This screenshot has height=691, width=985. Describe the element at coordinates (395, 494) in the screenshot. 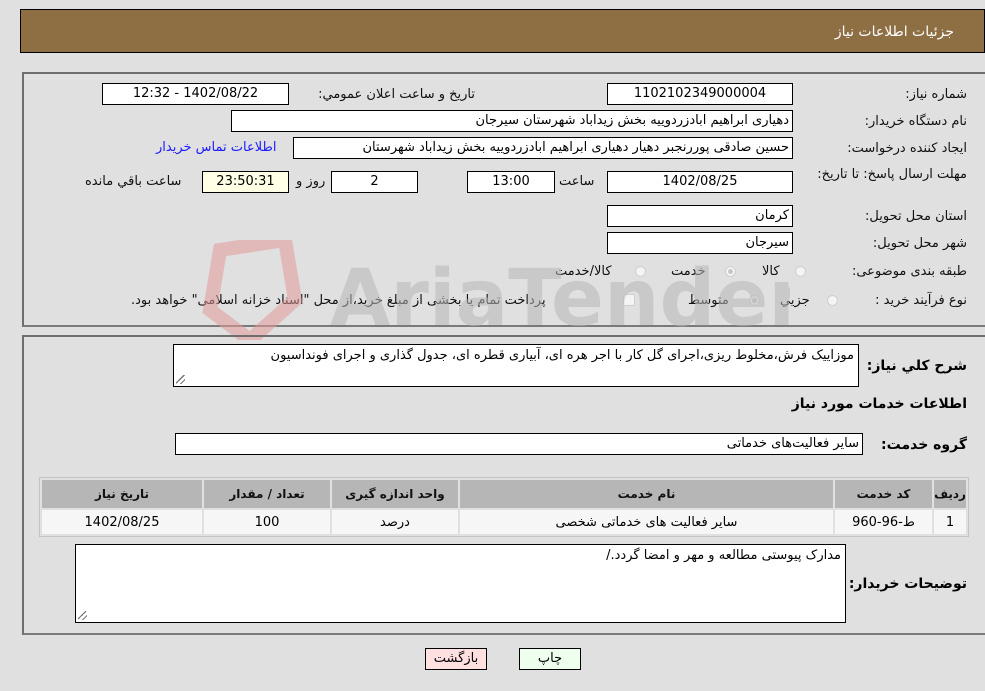

I see `col-unit: واحد اندازه گیری` at that location.